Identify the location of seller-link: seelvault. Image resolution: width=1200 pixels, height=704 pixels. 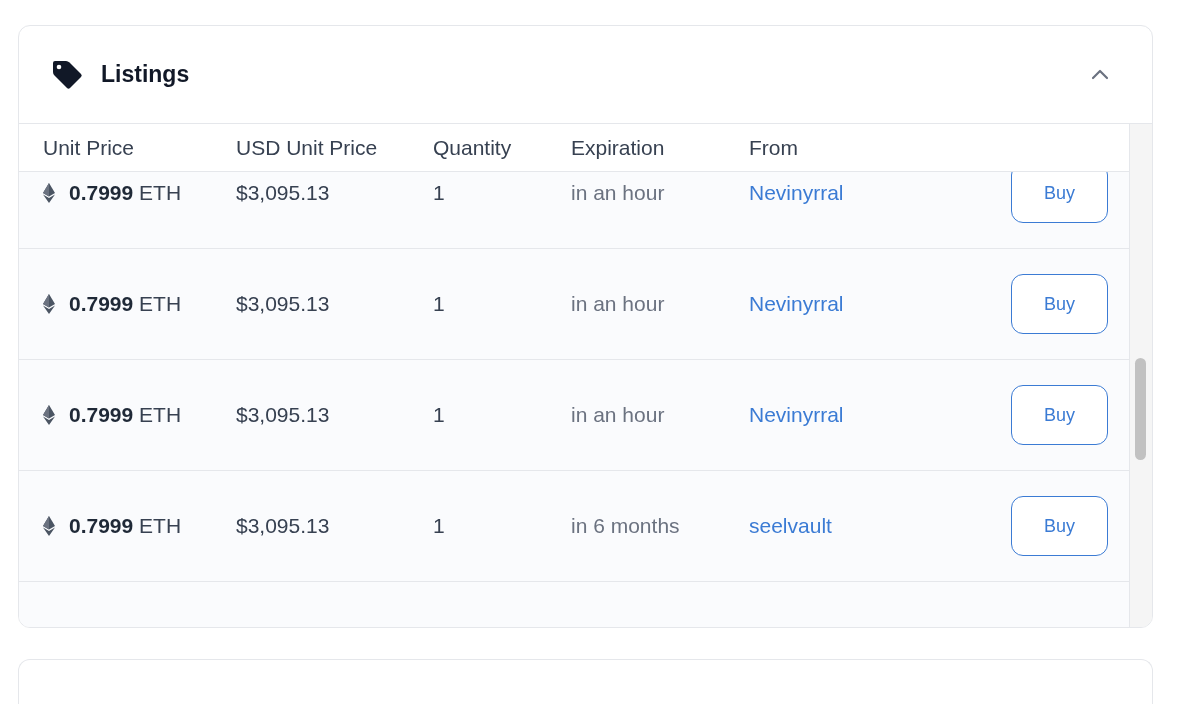
(874, 526).